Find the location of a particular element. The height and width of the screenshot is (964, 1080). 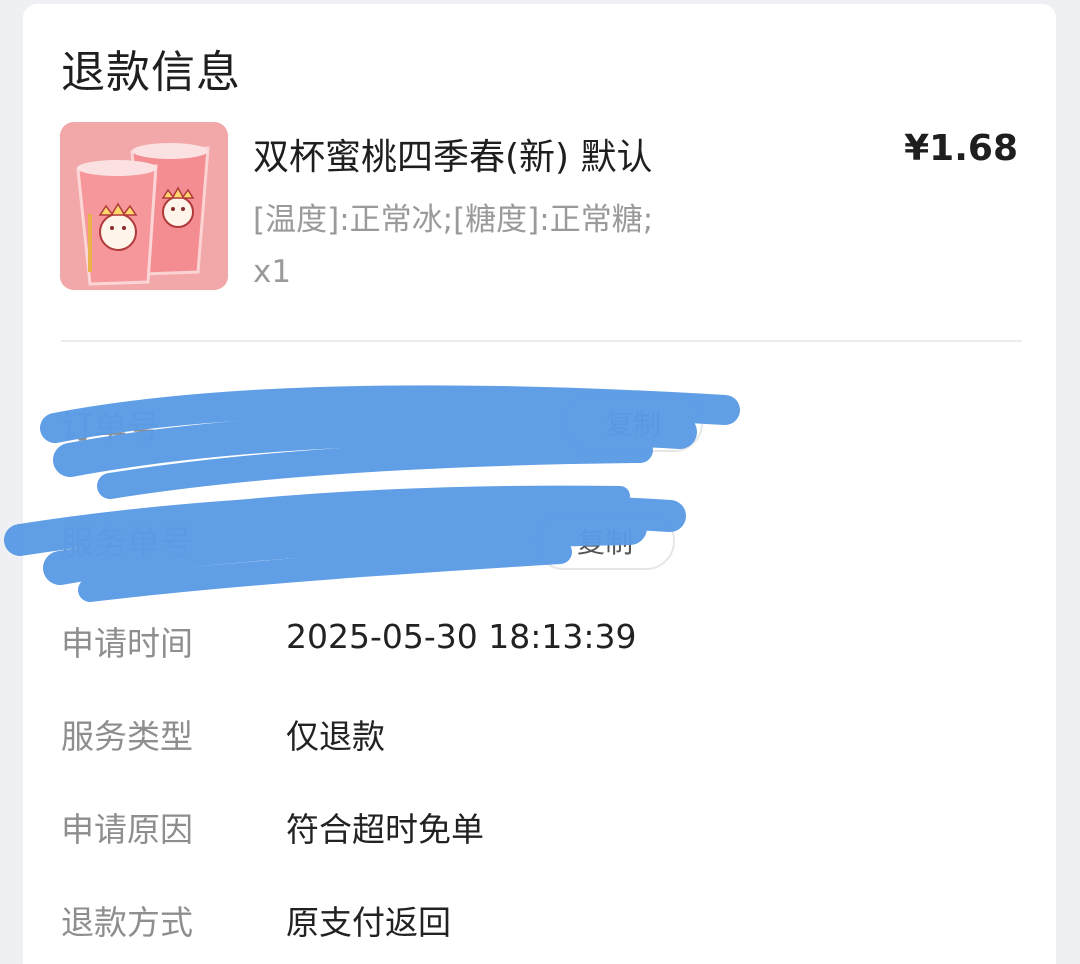

product-image-drawing is located at coordinates (144, 206).